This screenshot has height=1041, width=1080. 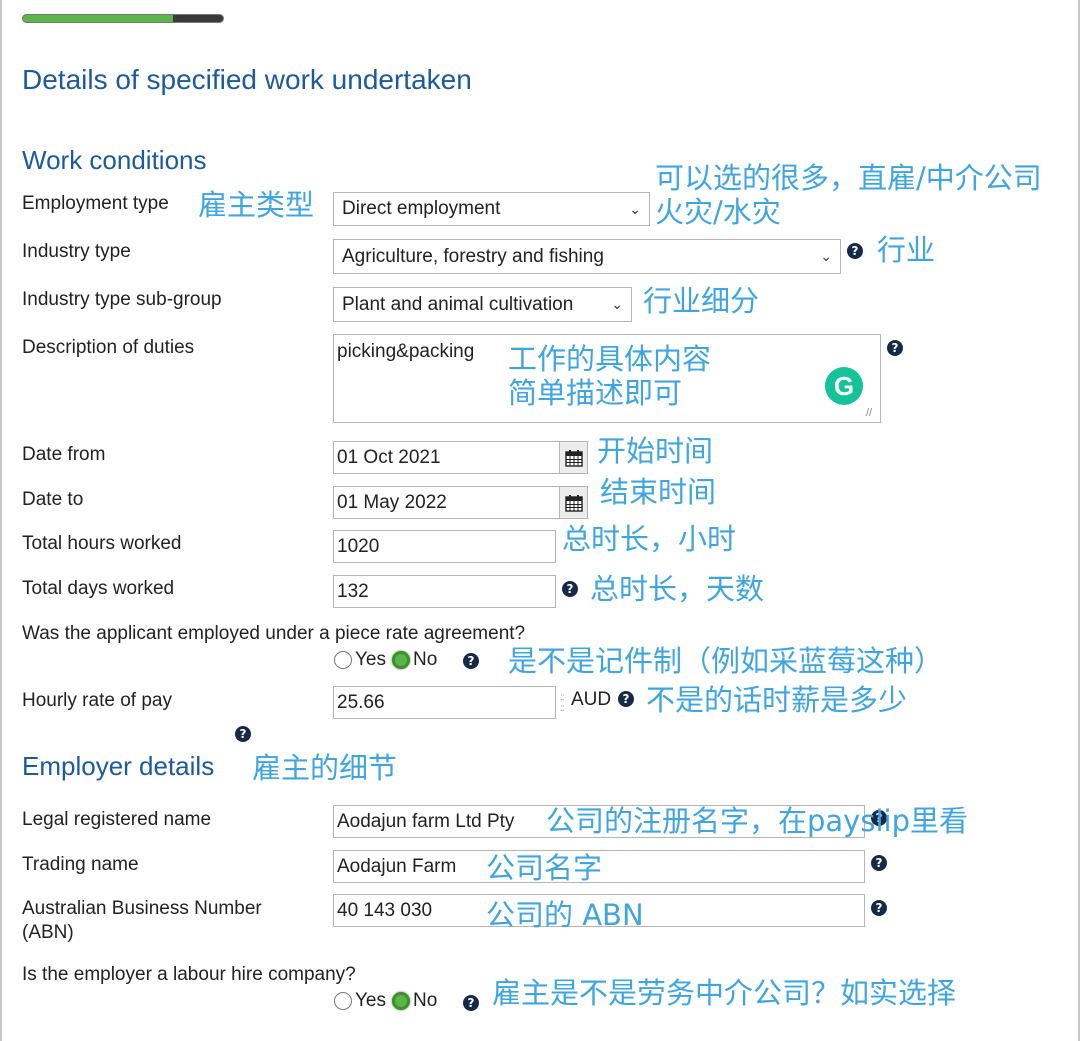 I want to click on progress-bar, so click(x=123, y=18).